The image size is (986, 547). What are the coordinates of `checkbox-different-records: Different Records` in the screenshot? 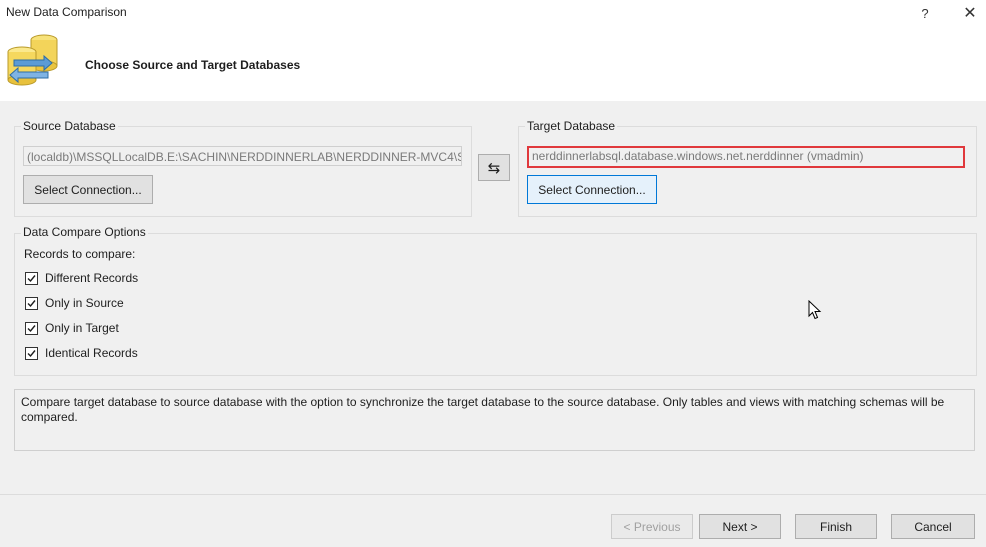 It's located at (81, 278).